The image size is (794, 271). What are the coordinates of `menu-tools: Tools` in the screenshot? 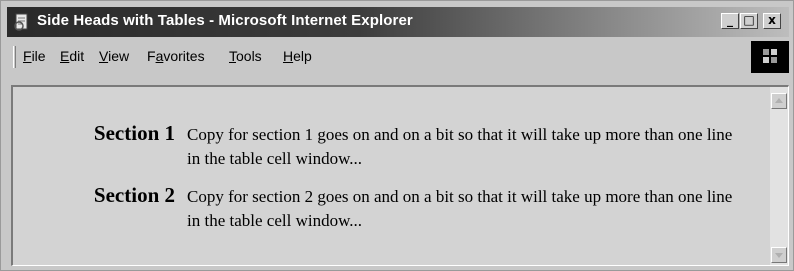 It's located at (245, 56).